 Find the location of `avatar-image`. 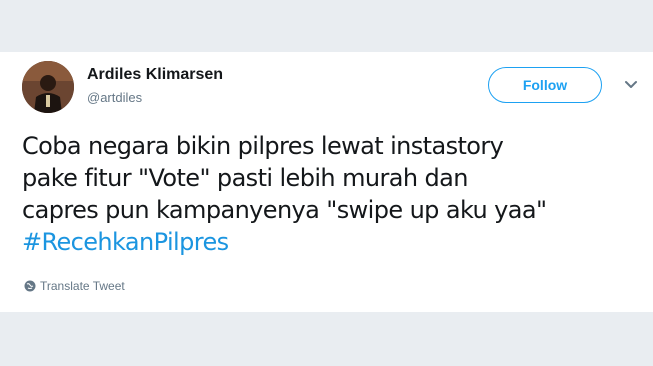

avatar-image is located at coordinates (48, 87).